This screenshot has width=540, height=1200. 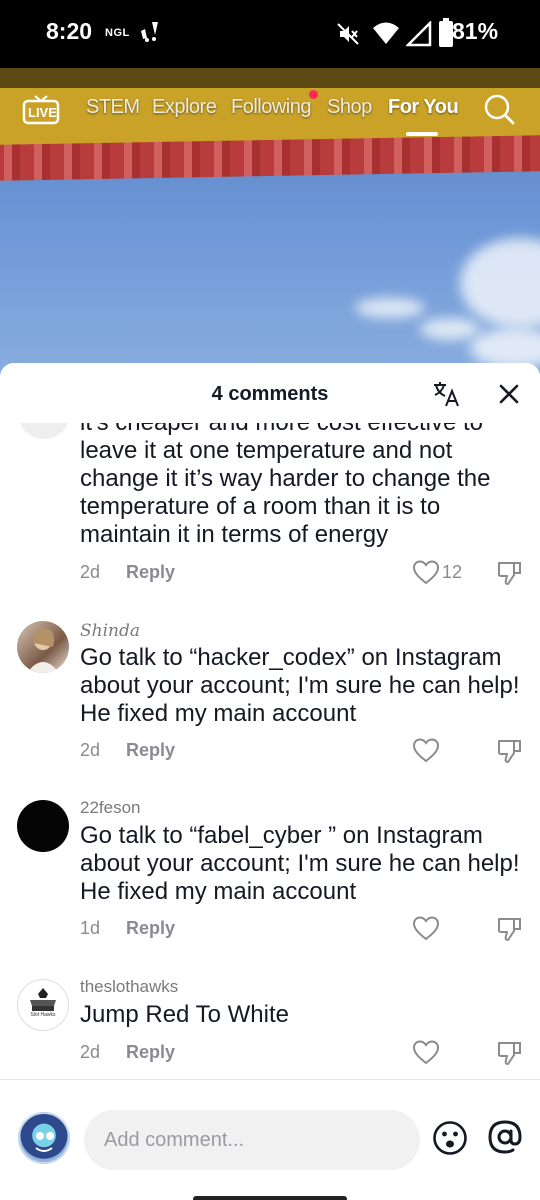 What do you see at coordinates (69, 31) in the screenshot?
I see `status-time: 8:20` at bounding box center [69, 31].